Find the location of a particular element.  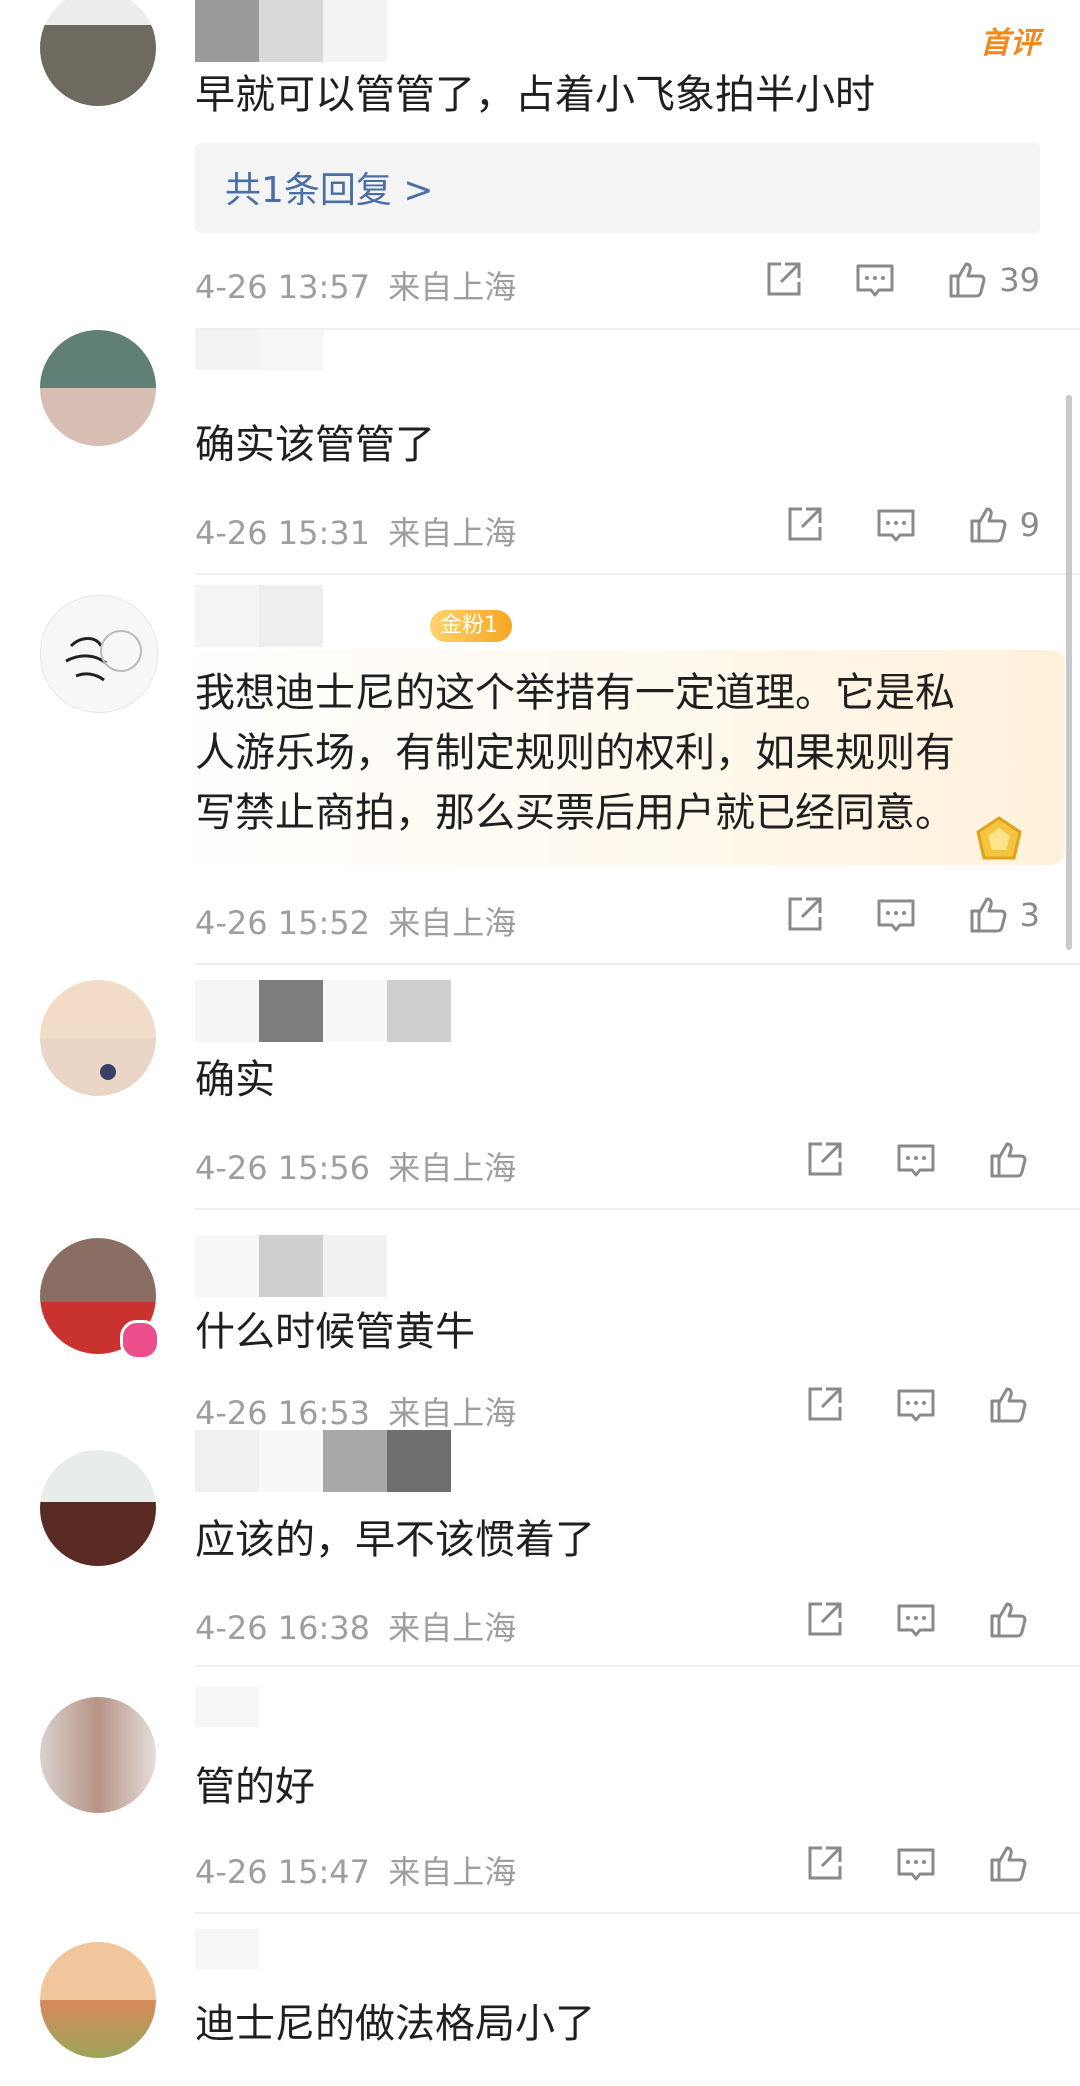

comment-item: 确实 4-26 15:56 来自上海 is located at coordinates (540, 1087).